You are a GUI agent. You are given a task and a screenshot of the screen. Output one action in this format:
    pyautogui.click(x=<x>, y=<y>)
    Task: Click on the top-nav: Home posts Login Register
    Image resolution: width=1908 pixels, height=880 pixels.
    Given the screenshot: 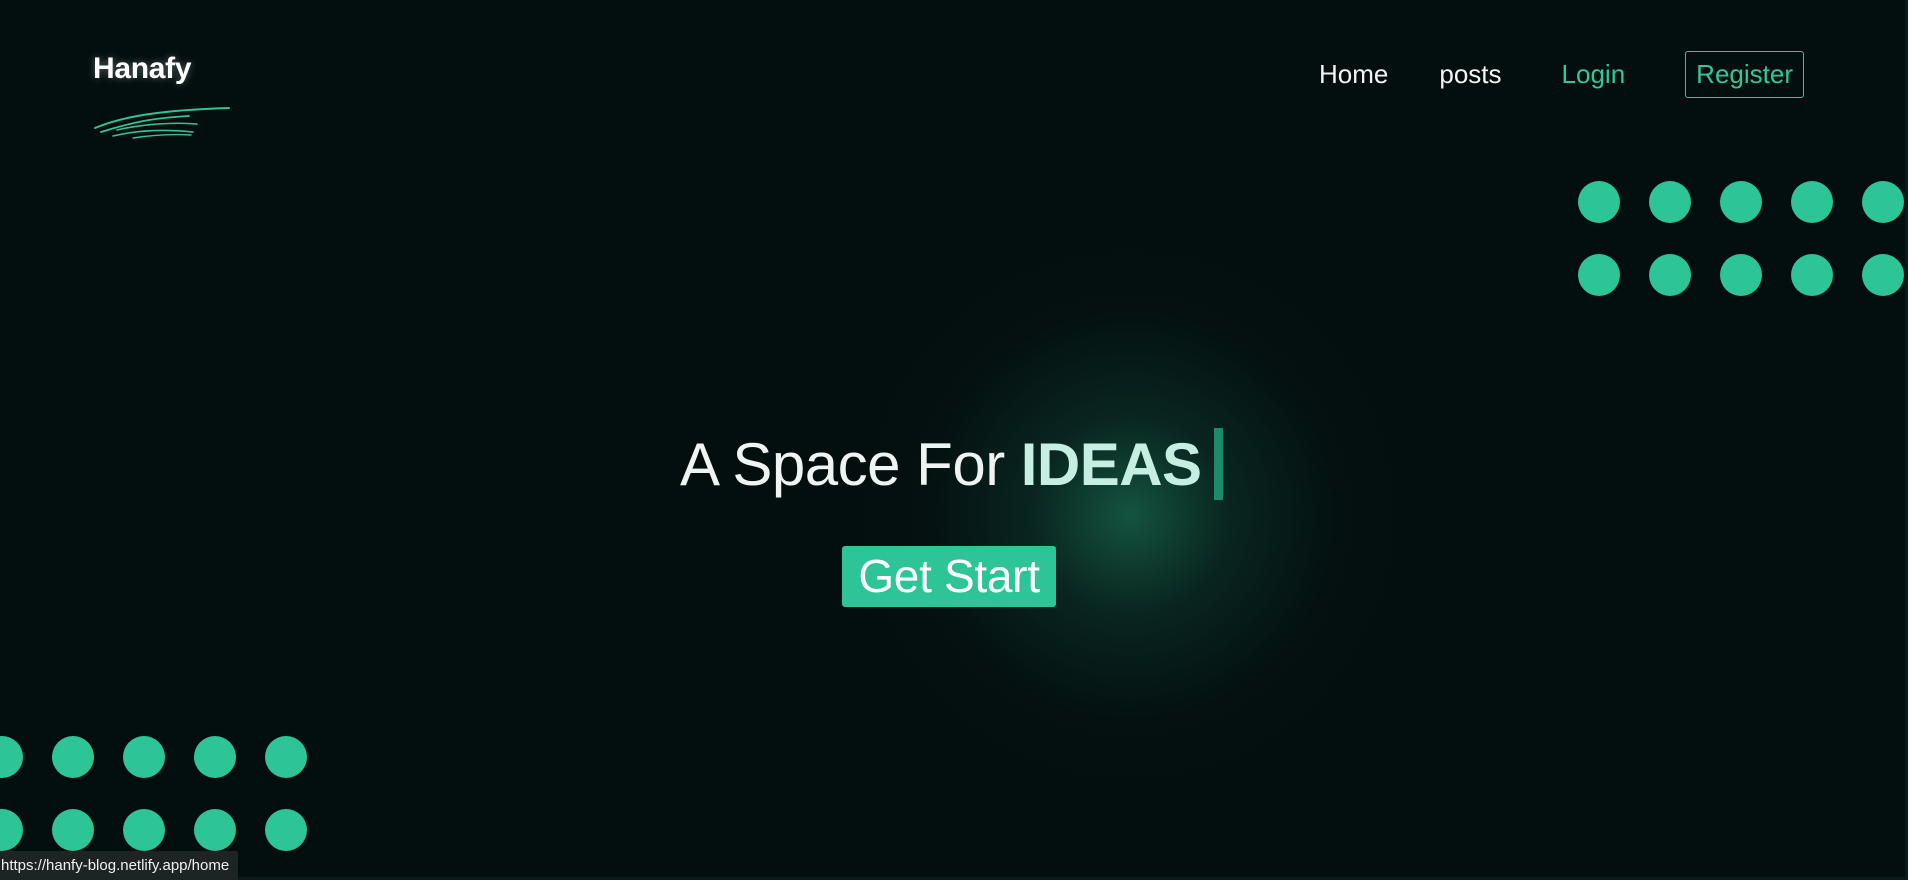 What is the action you would take?
    pyautogui.click(x=1561, y=74)
    